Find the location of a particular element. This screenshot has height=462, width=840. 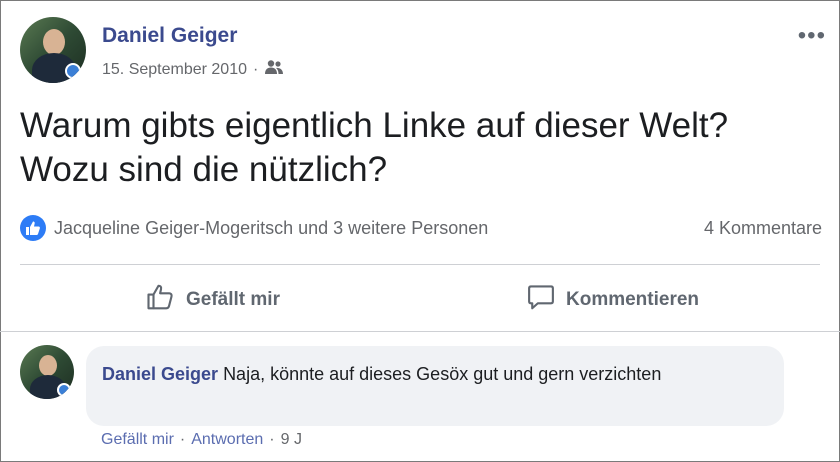

like-reaction-icon is located at coordinates (33, 228).